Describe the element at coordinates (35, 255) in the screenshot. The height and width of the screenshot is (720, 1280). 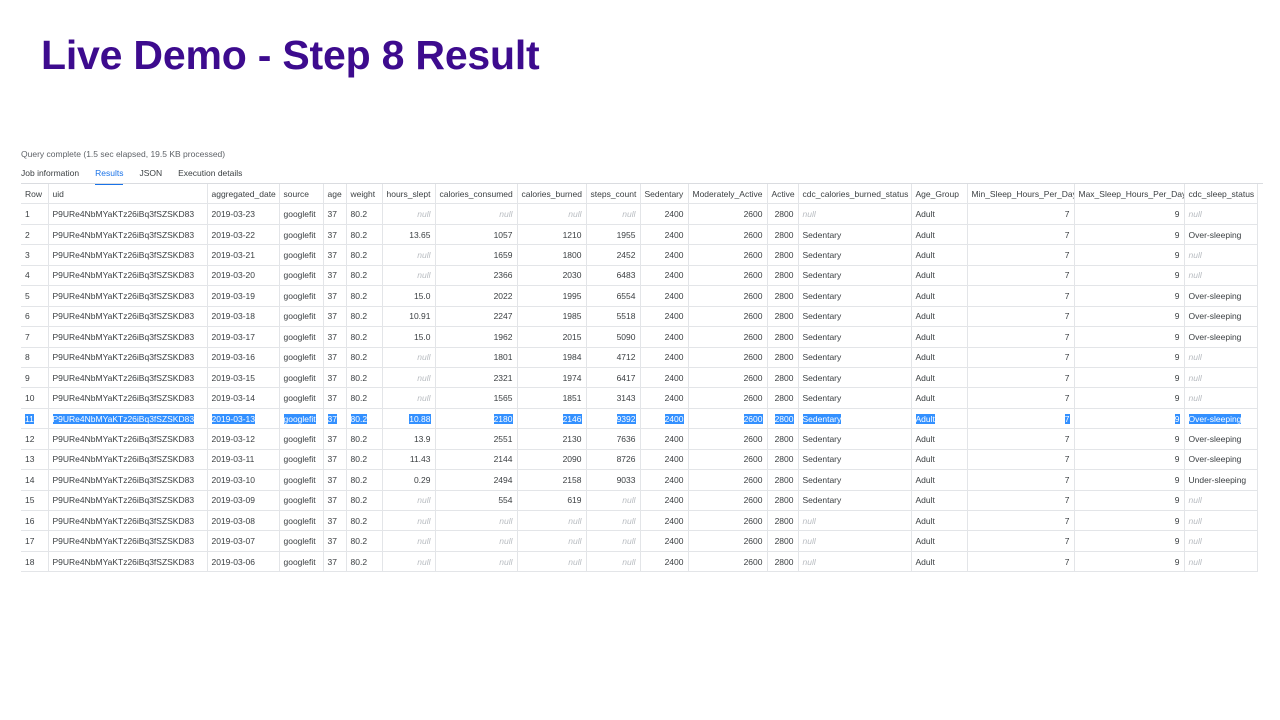
I see `cell-row: 3` at that location.